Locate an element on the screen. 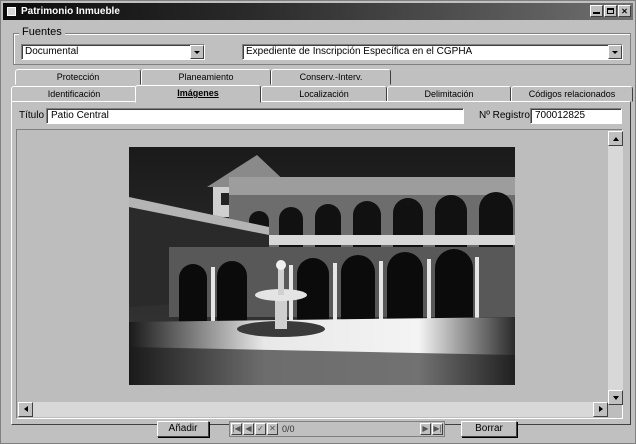 This screenshot has height=444, width=636. next-record-icon: ▶ is located at coordinates (425, 429).